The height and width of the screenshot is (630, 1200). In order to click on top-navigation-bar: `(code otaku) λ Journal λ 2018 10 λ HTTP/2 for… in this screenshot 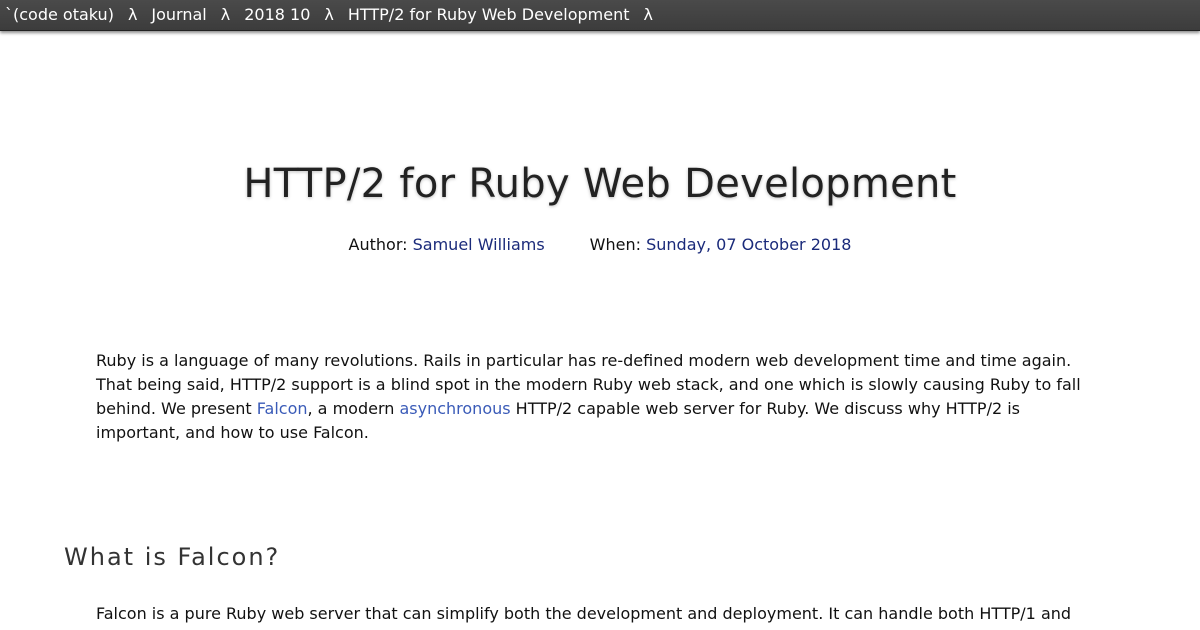, I will do `click(600, 15)`.